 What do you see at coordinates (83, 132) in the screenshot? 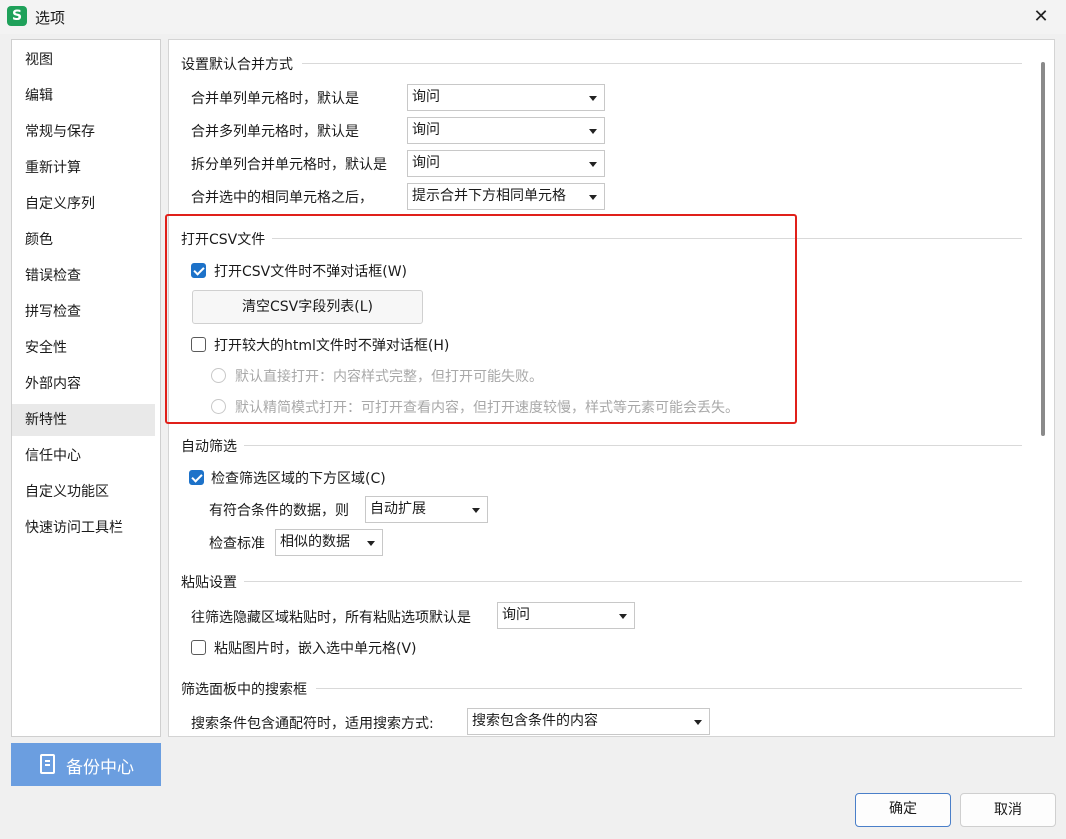
I see `sidebar-item-general-save: 常规与保存` at bounding box center [83, 132].